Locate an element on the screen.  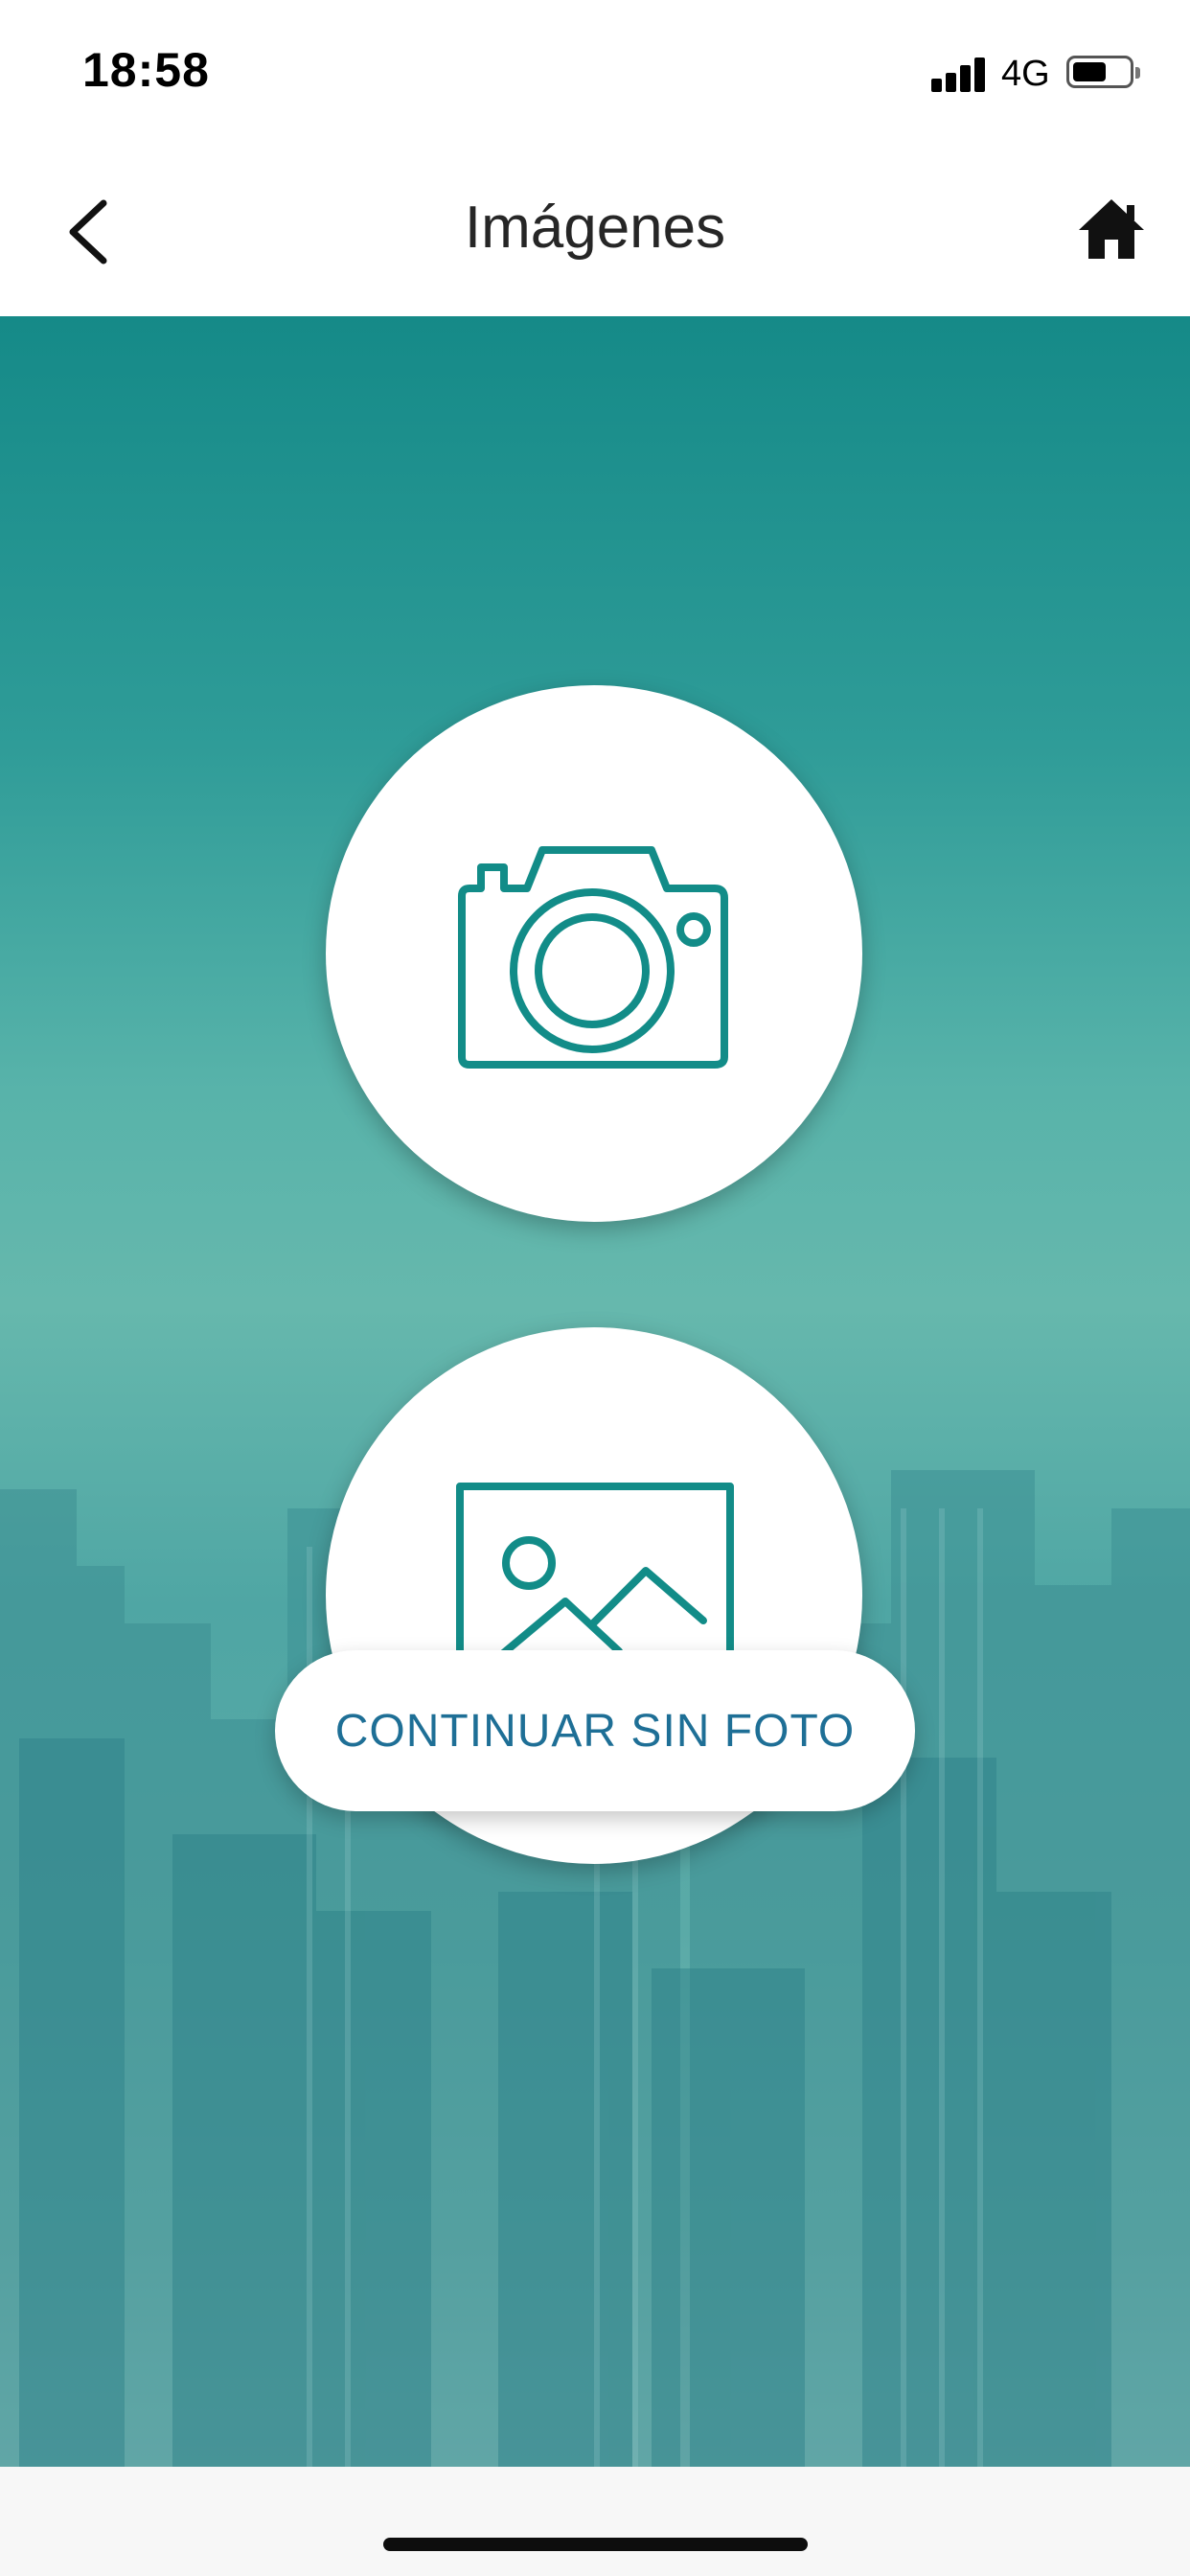
home-indicator is located at coordinates (595, 2544).